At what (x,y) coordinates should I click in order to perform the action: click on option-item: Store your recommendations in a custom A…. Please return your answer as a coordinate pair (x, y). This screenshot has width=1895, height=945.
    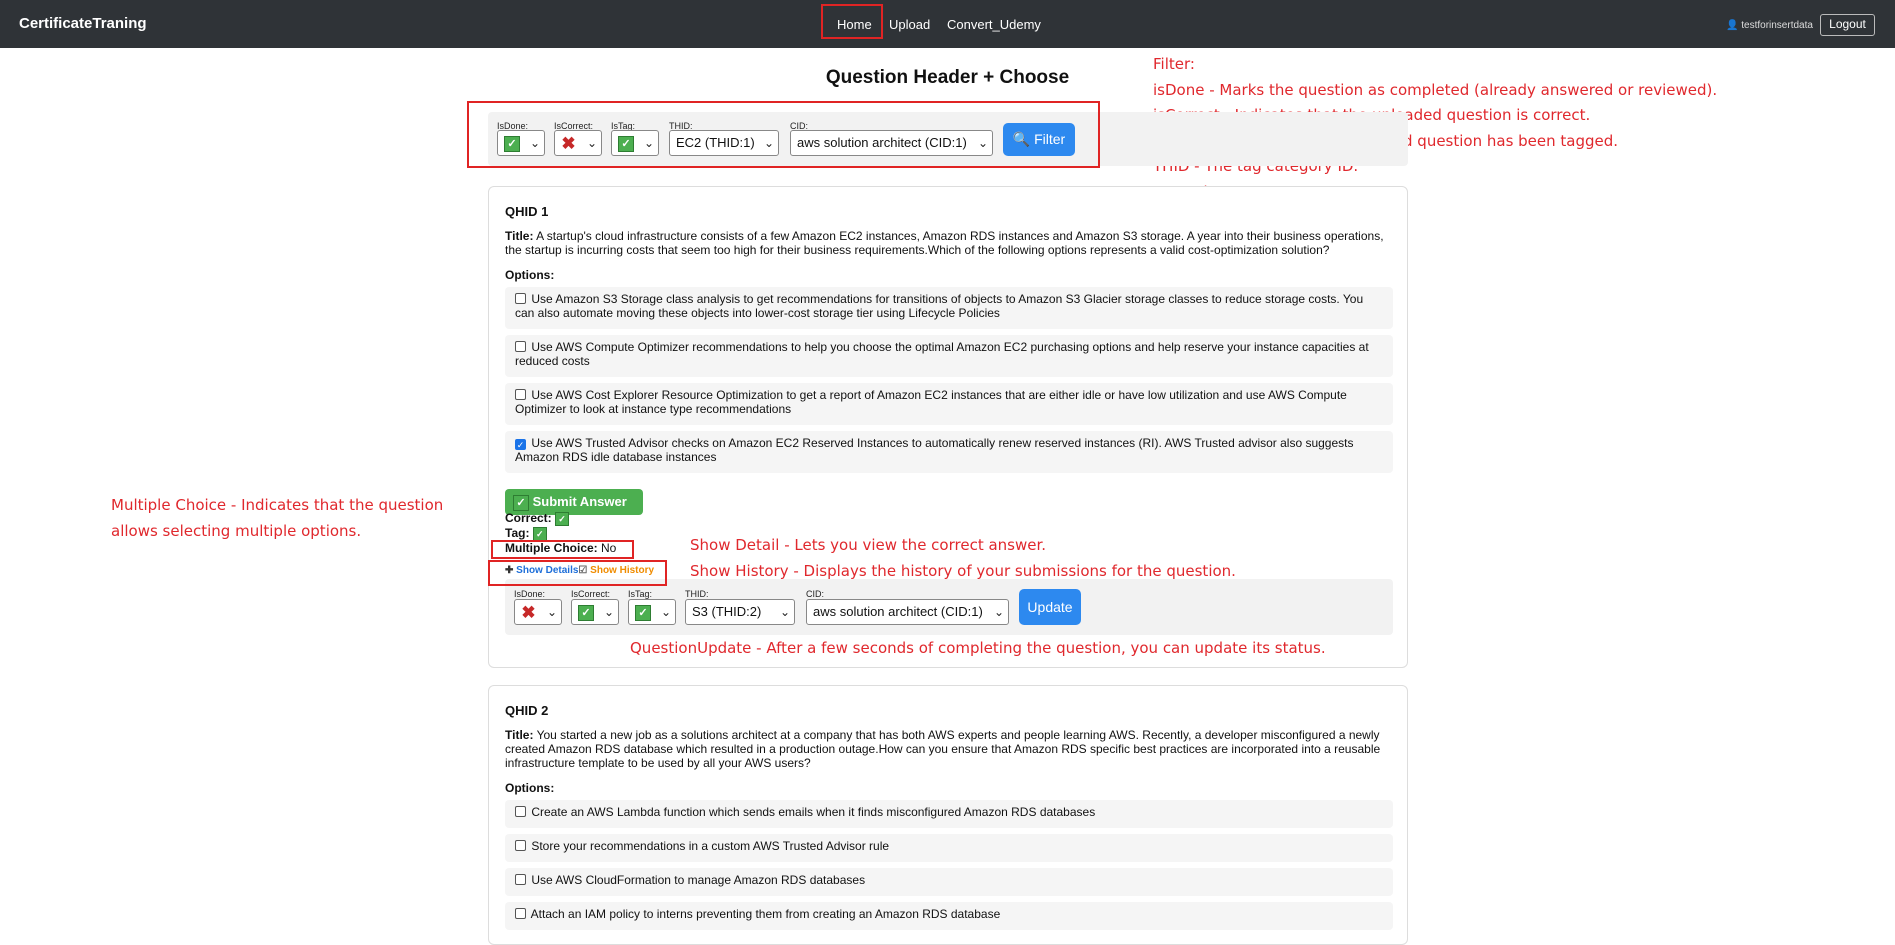
    Looking at the image, I should click on (949, 848).